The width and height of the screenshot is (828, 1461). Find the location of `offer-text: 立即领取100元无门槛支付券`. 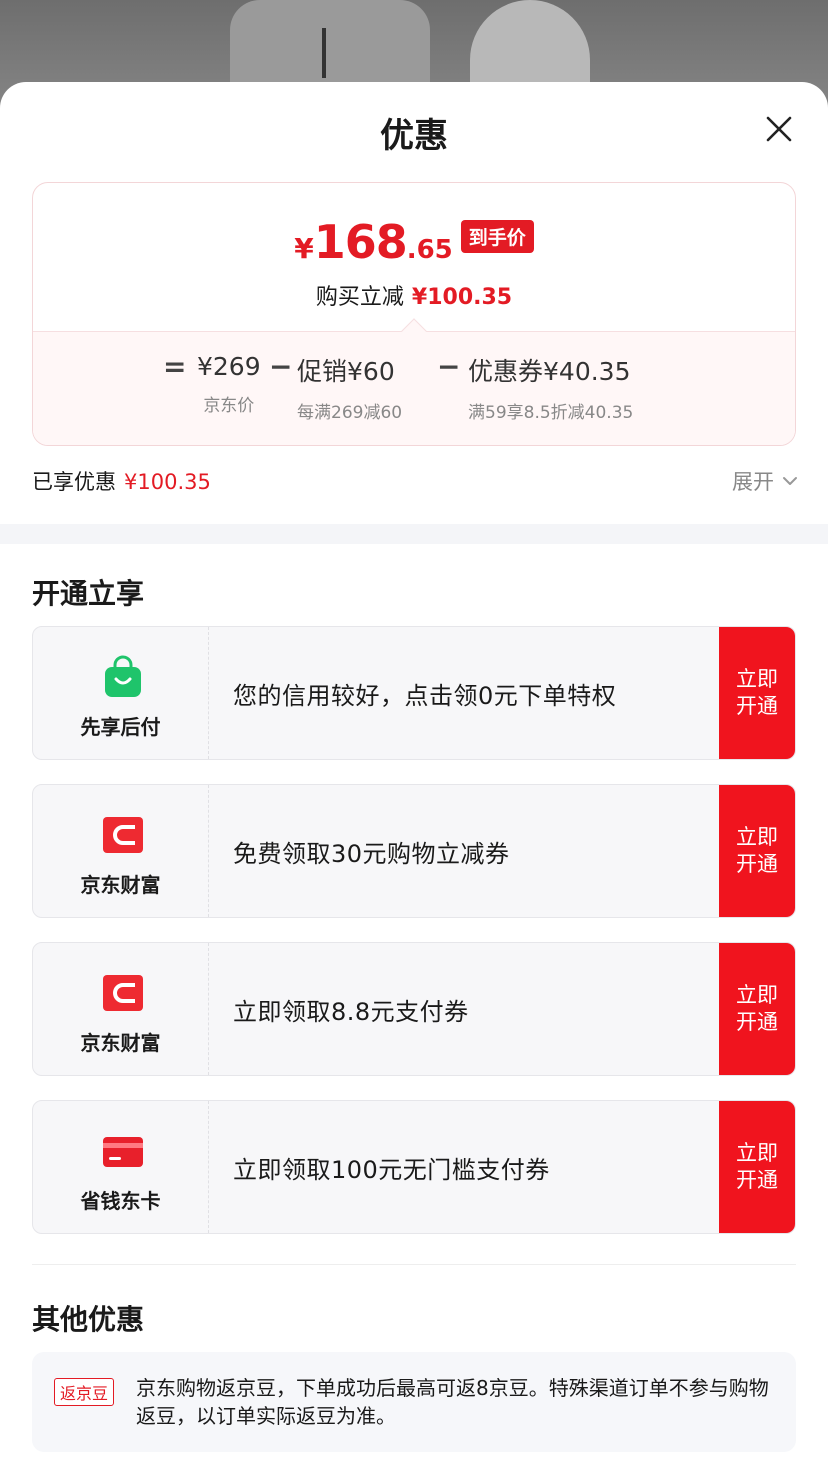

offer-text: 立即领取100元无门槛支付券 is located at coordinates (391, 1169).